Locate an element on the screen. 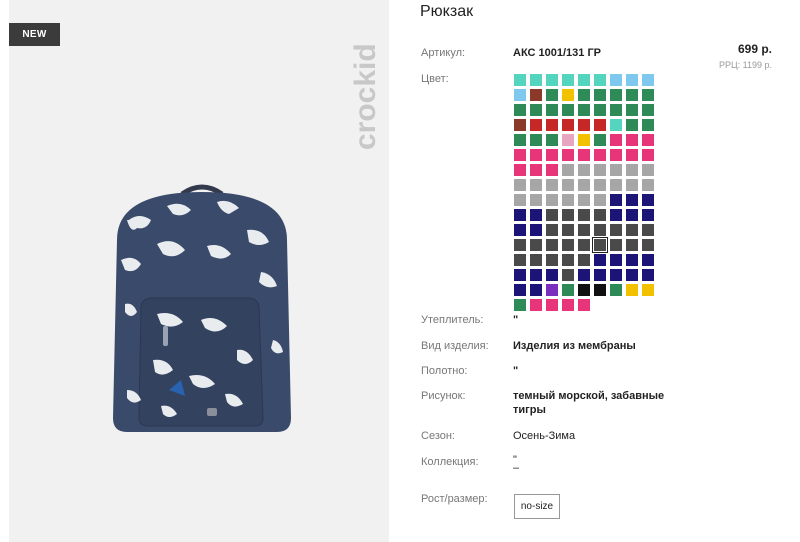 The width and height of the screenshot is (800, 542). color-swatch-grid is located at coordinates (584, 192).